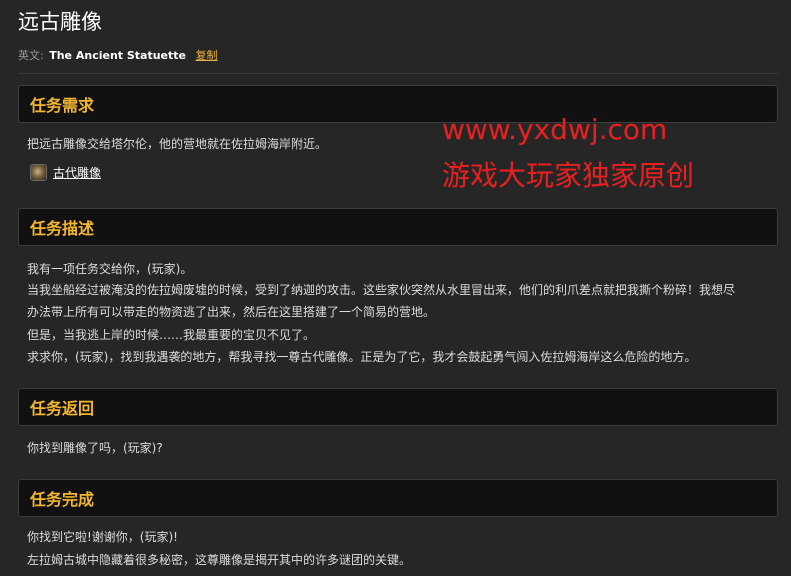 Image resolution: width=791 pixels, height=576 pixels. What do you see at coordinates (62, 105) in the screenshot?
I see `section-title-objective: 任务需求` at bounding box center [62, 105].